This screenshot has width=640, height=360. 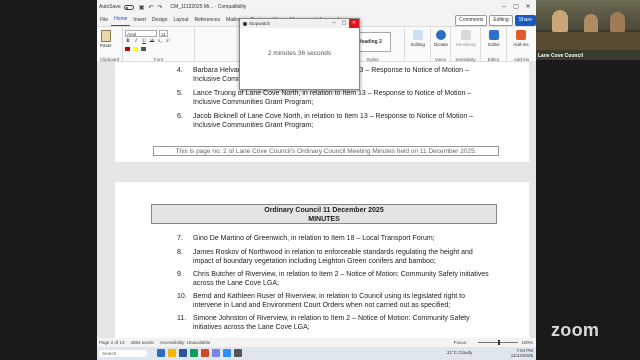 I want to click on editing-mode-button: Editing, so click(x=501, y=20).